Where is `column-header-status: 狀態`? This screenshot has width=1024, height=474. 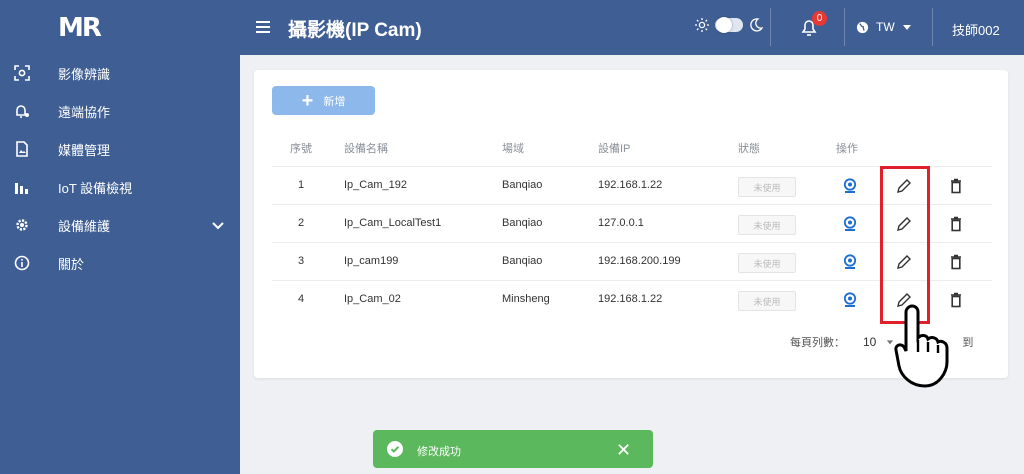
column-header-status: 狀態 is located at coordinates (749, 149).